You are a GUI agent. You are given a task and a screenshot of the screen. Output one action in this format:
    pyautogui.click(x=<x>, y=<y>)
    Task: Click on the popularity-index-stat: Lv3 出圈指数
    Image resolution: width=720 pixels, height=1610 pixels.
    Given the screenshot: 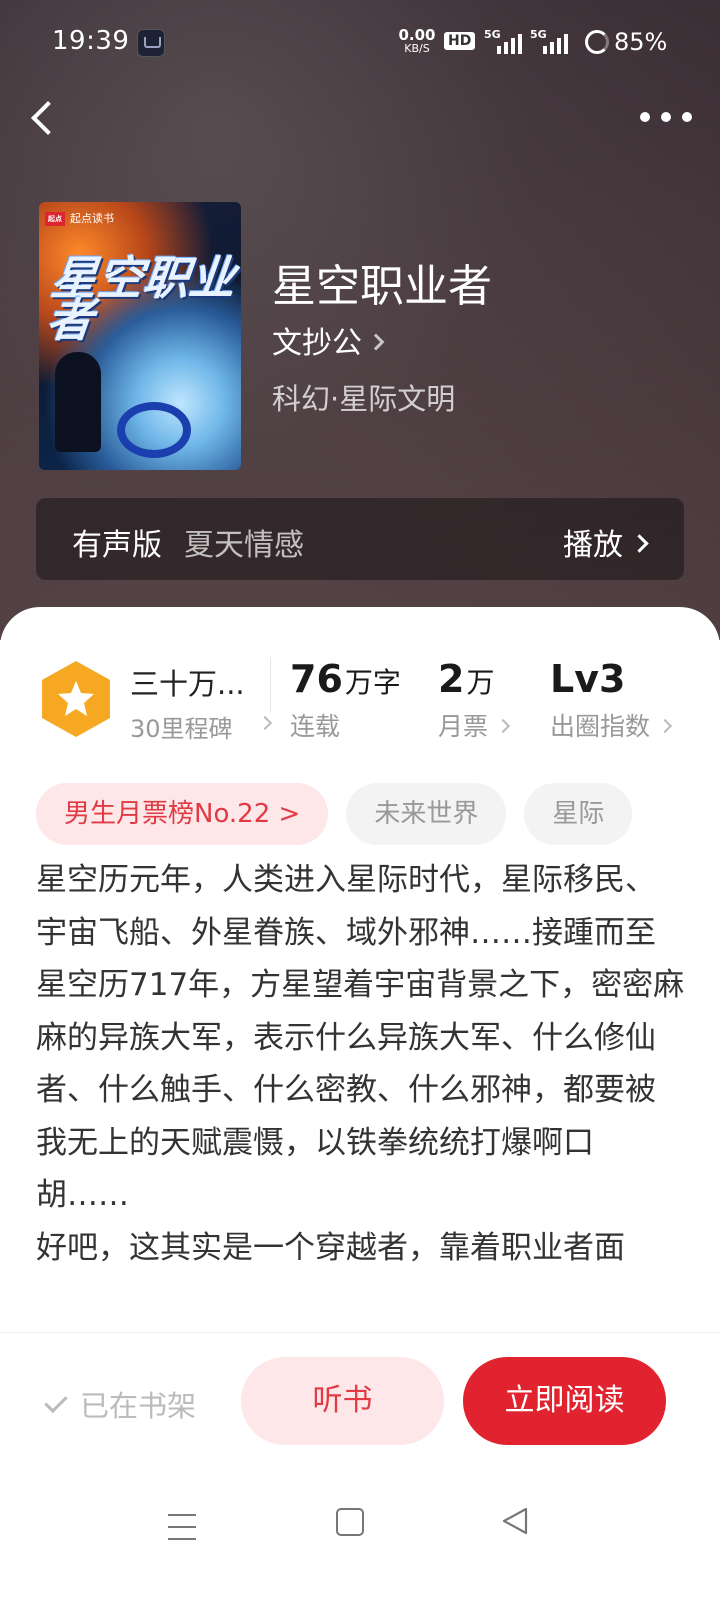 What is the action you would take?
    pyautogui.click(x=611, y=700)
    